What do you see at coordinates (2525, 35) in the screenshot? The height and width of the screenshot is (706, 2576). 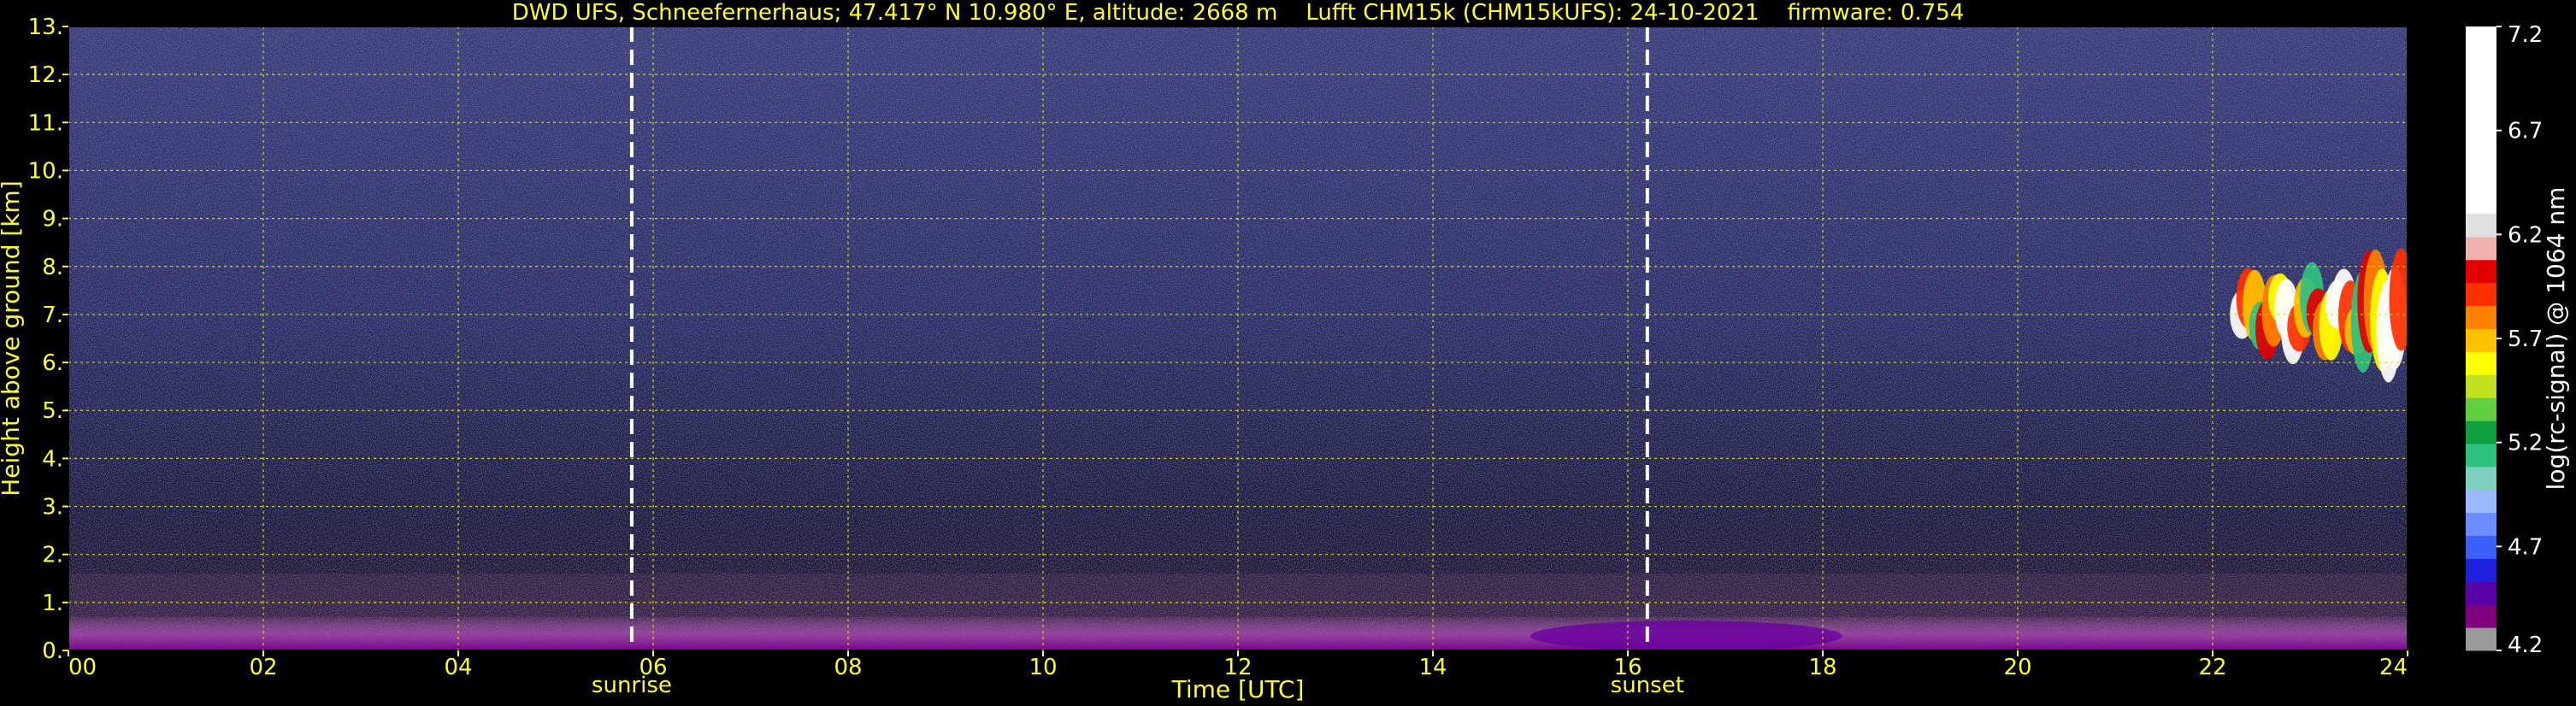 I see `colorbar-tick-label: 7.2` at bounding box center [2525, 35].